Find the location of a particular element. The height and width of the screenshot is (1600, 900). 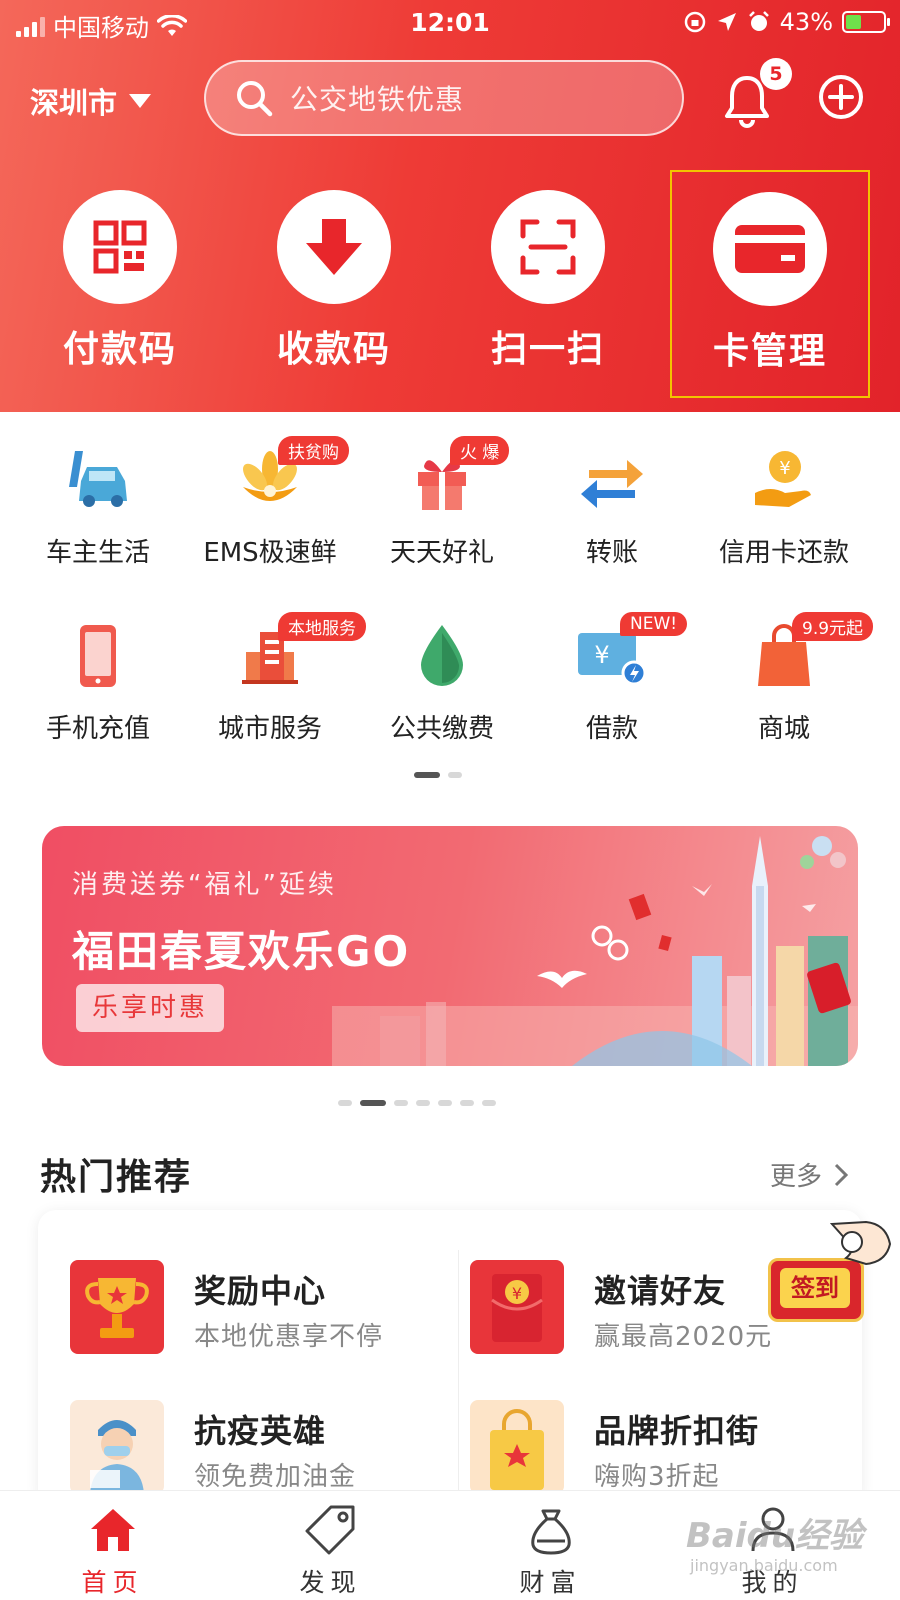

rec-item-reward-center: 奖励中心 本地优惠享不停 is located at coordinates (260, 1310).